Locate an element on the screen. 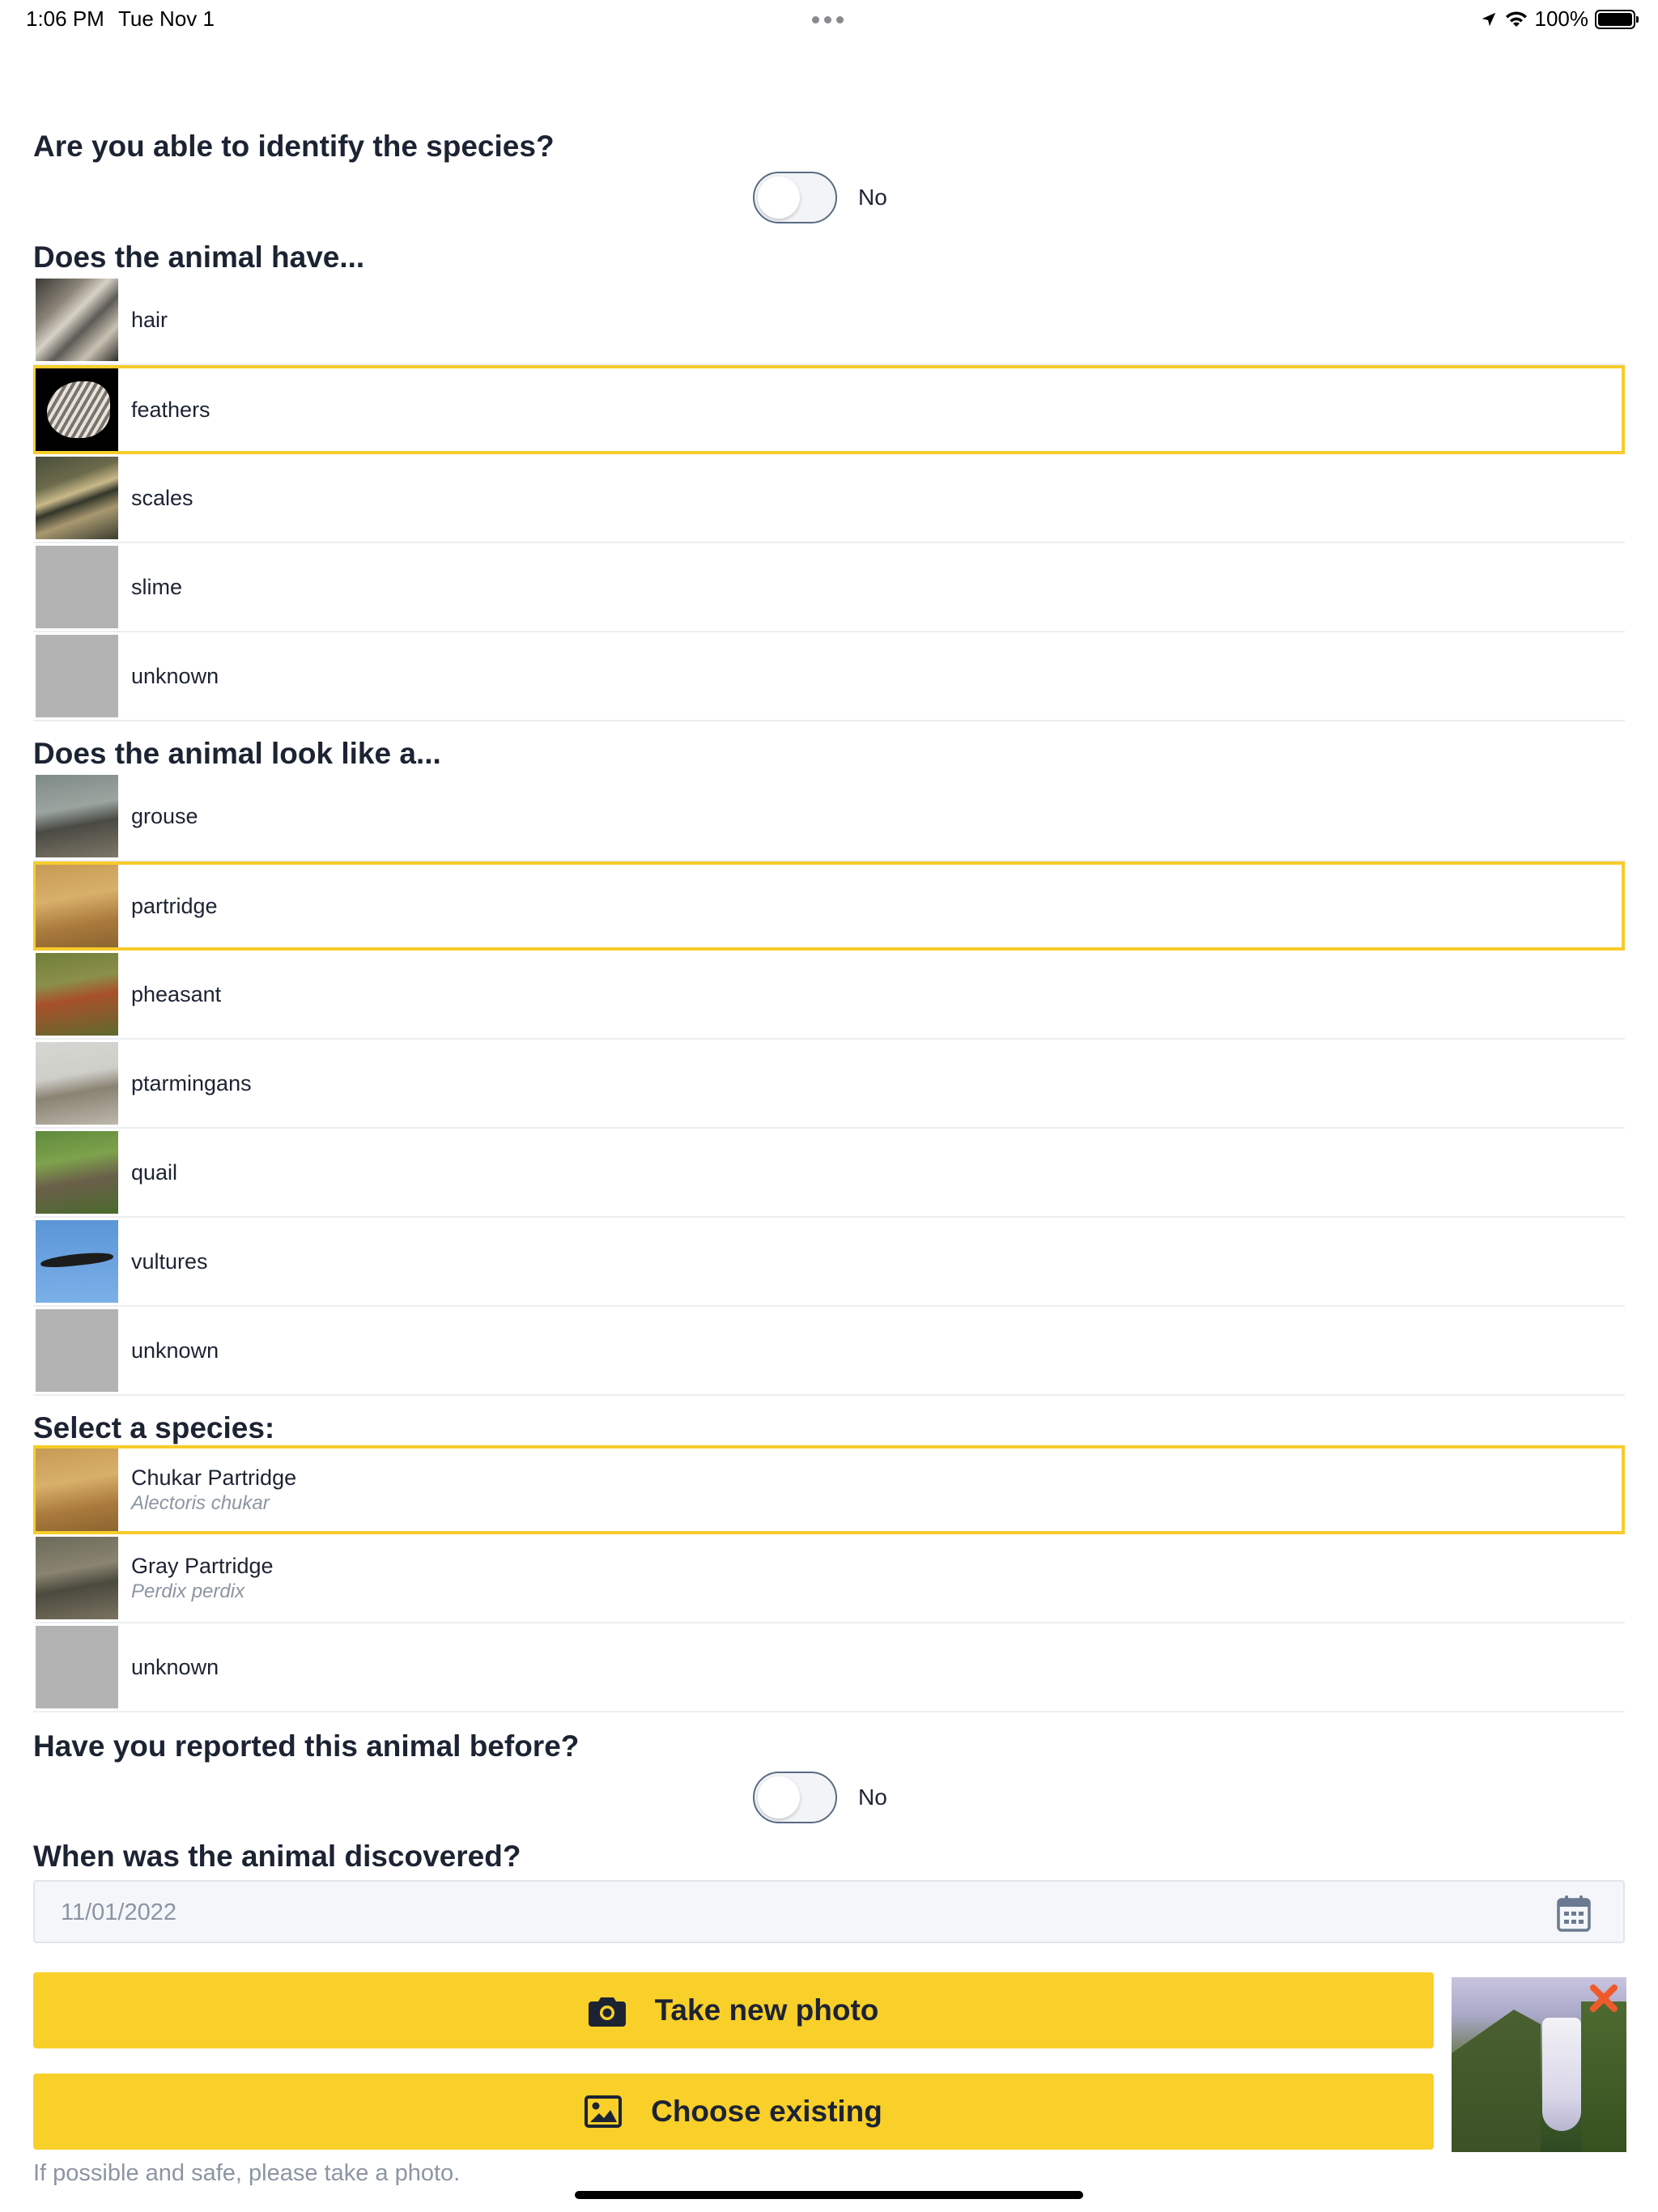 Image resolution: width=1658 pixels, height=2212 pixels. identify-question: Are you able to identify the species? is located at coordinates (294, 146).